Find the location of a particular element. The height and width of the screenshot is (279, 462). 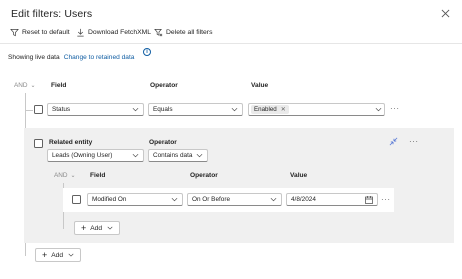

inner-add-label: Add is located at coordinates (96, 228).